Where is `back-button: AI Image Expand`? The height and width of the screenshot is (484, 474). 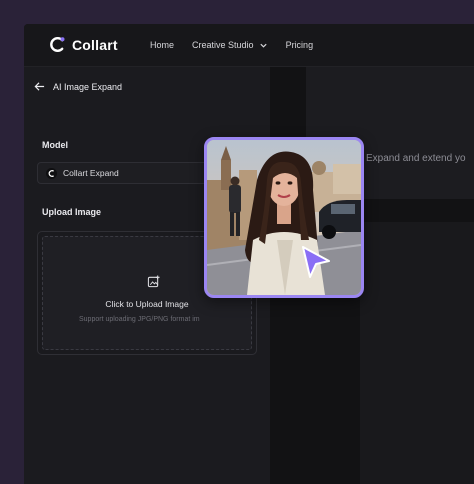
back-button: AI Image Expand is located at coordinates (78, 86).